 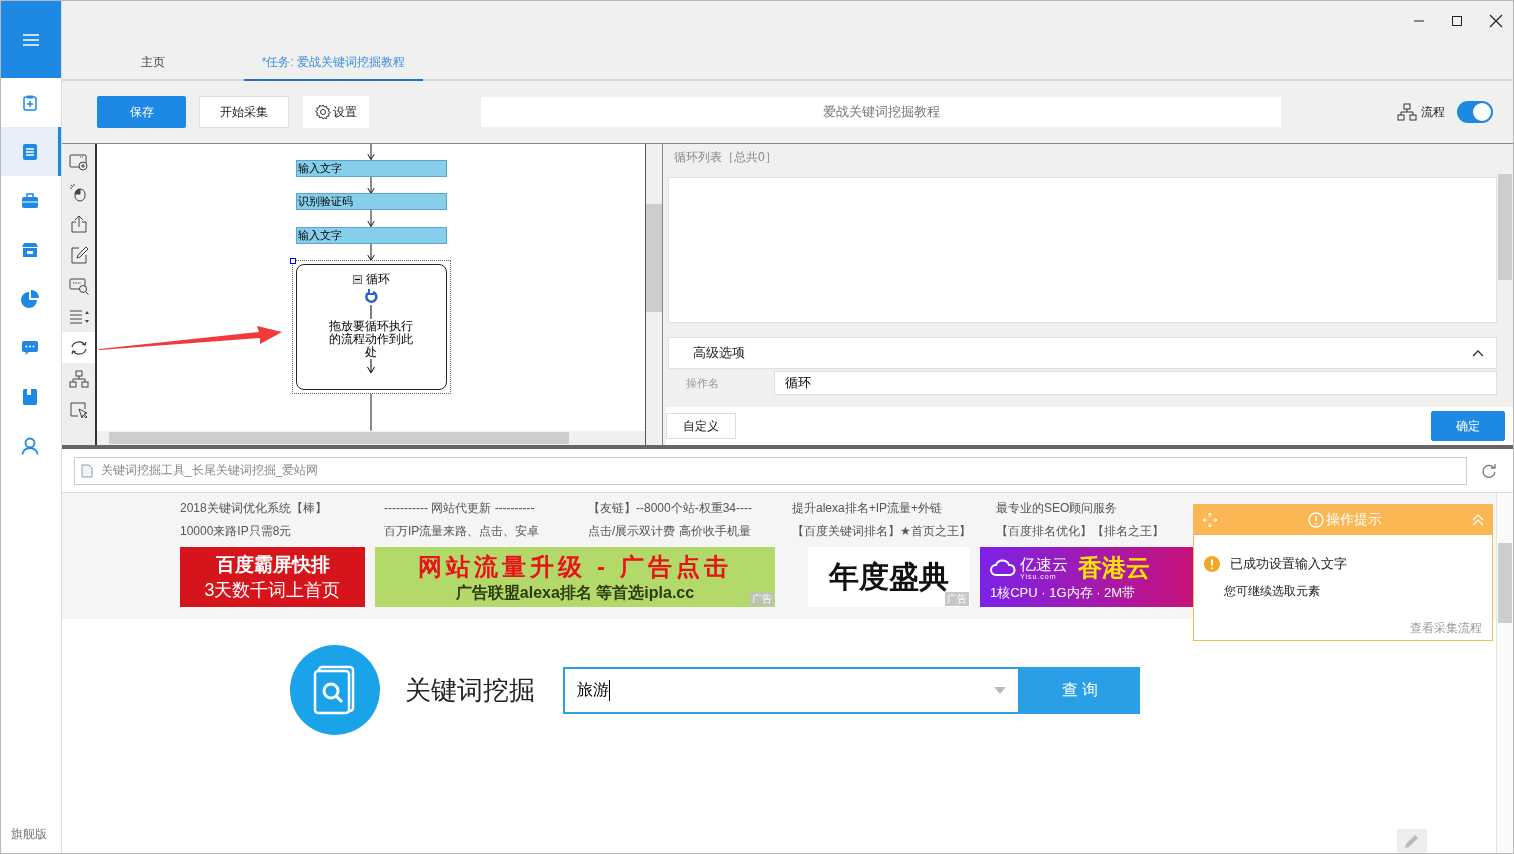 I want to click on warning-icon, so click(x=1212, y=564).